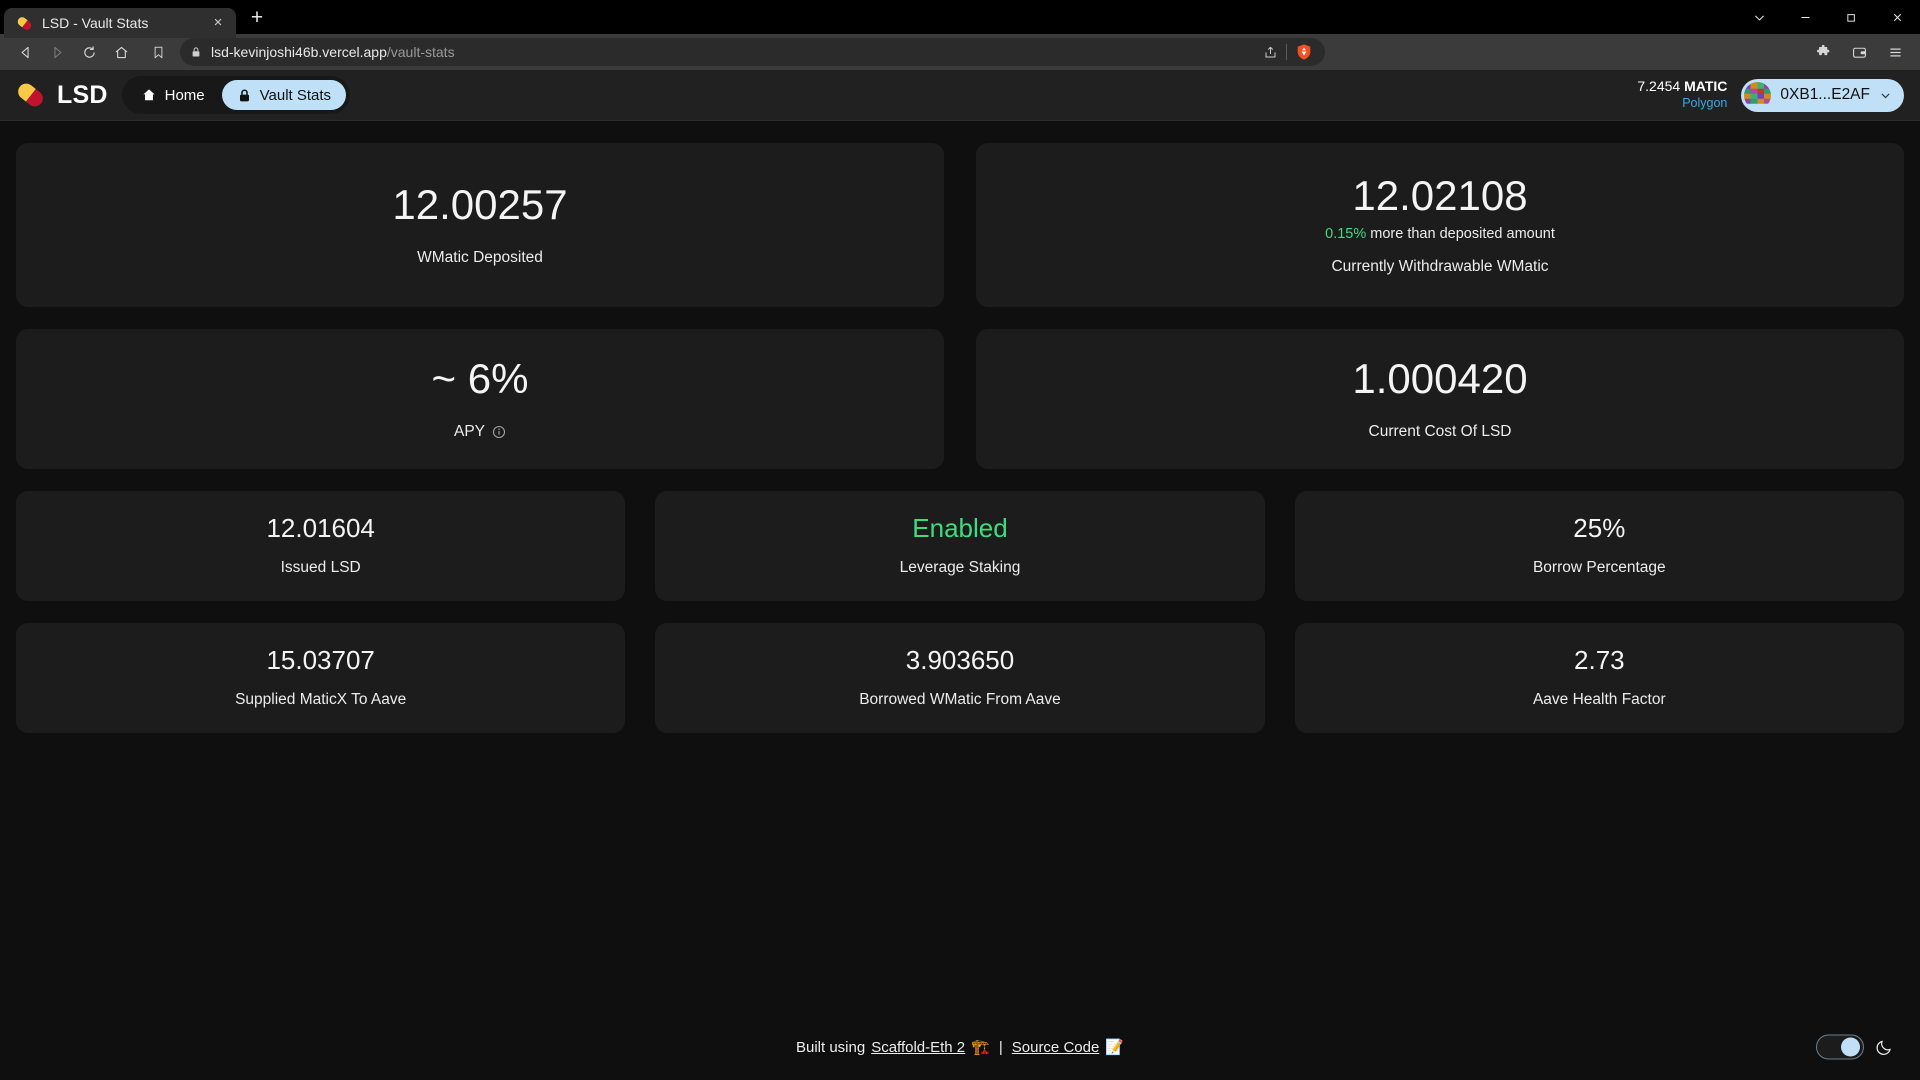  Describe the element at coordinates (830, 1047) in the screenshot. I see `built-using-text: Built using` at that location.